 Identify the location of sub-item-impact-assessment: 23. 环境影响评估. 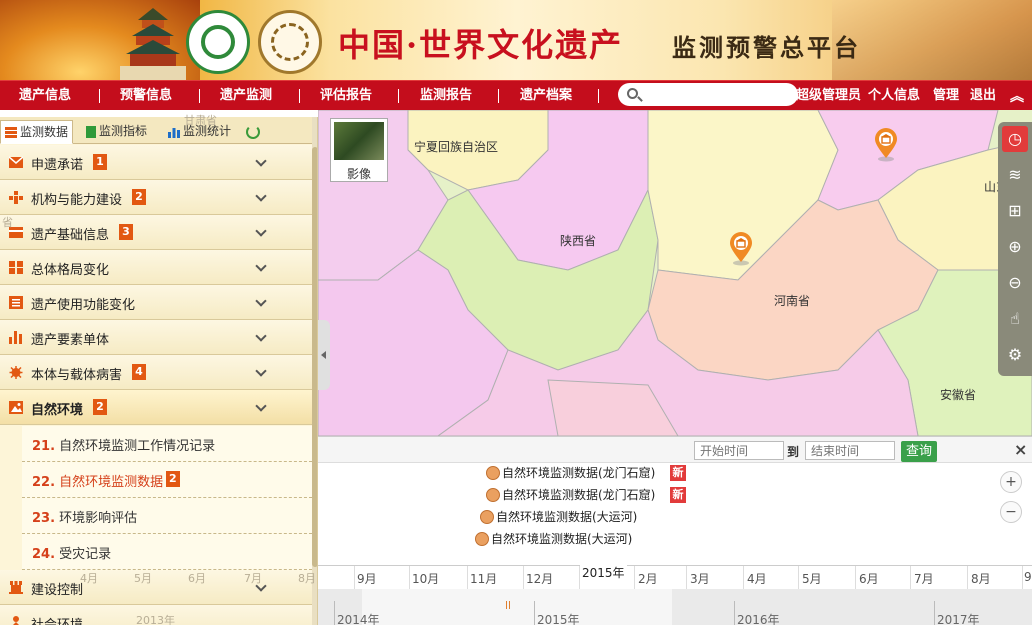
(167, 516).